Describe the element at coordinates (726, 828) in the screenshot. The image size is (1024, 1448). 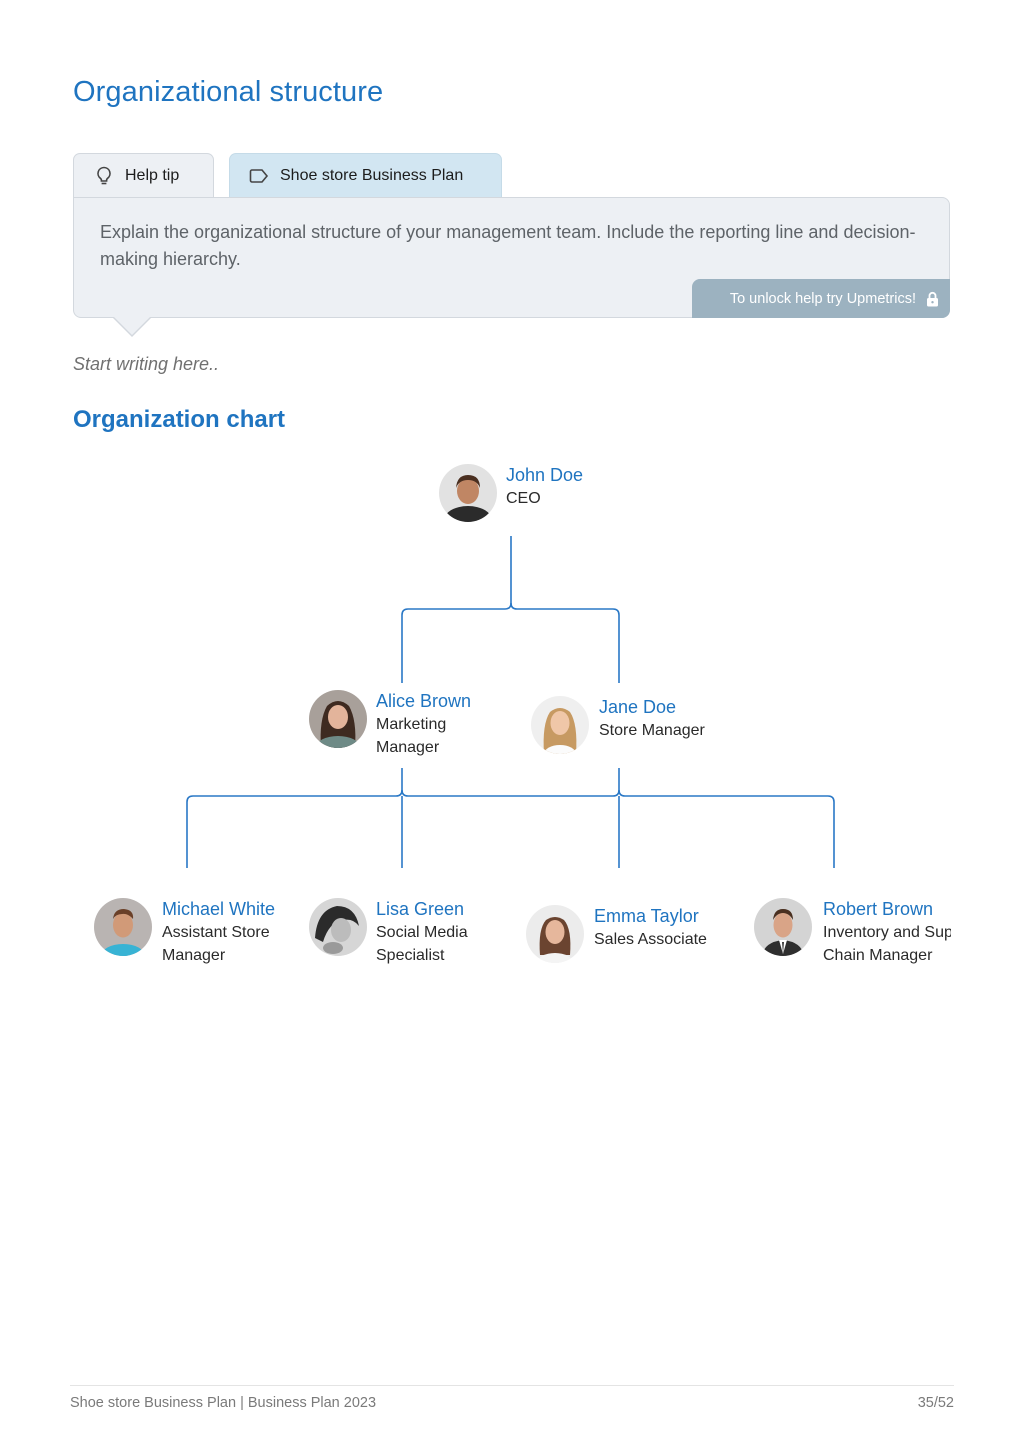
I see `connector-staff-bar-right` at that location.